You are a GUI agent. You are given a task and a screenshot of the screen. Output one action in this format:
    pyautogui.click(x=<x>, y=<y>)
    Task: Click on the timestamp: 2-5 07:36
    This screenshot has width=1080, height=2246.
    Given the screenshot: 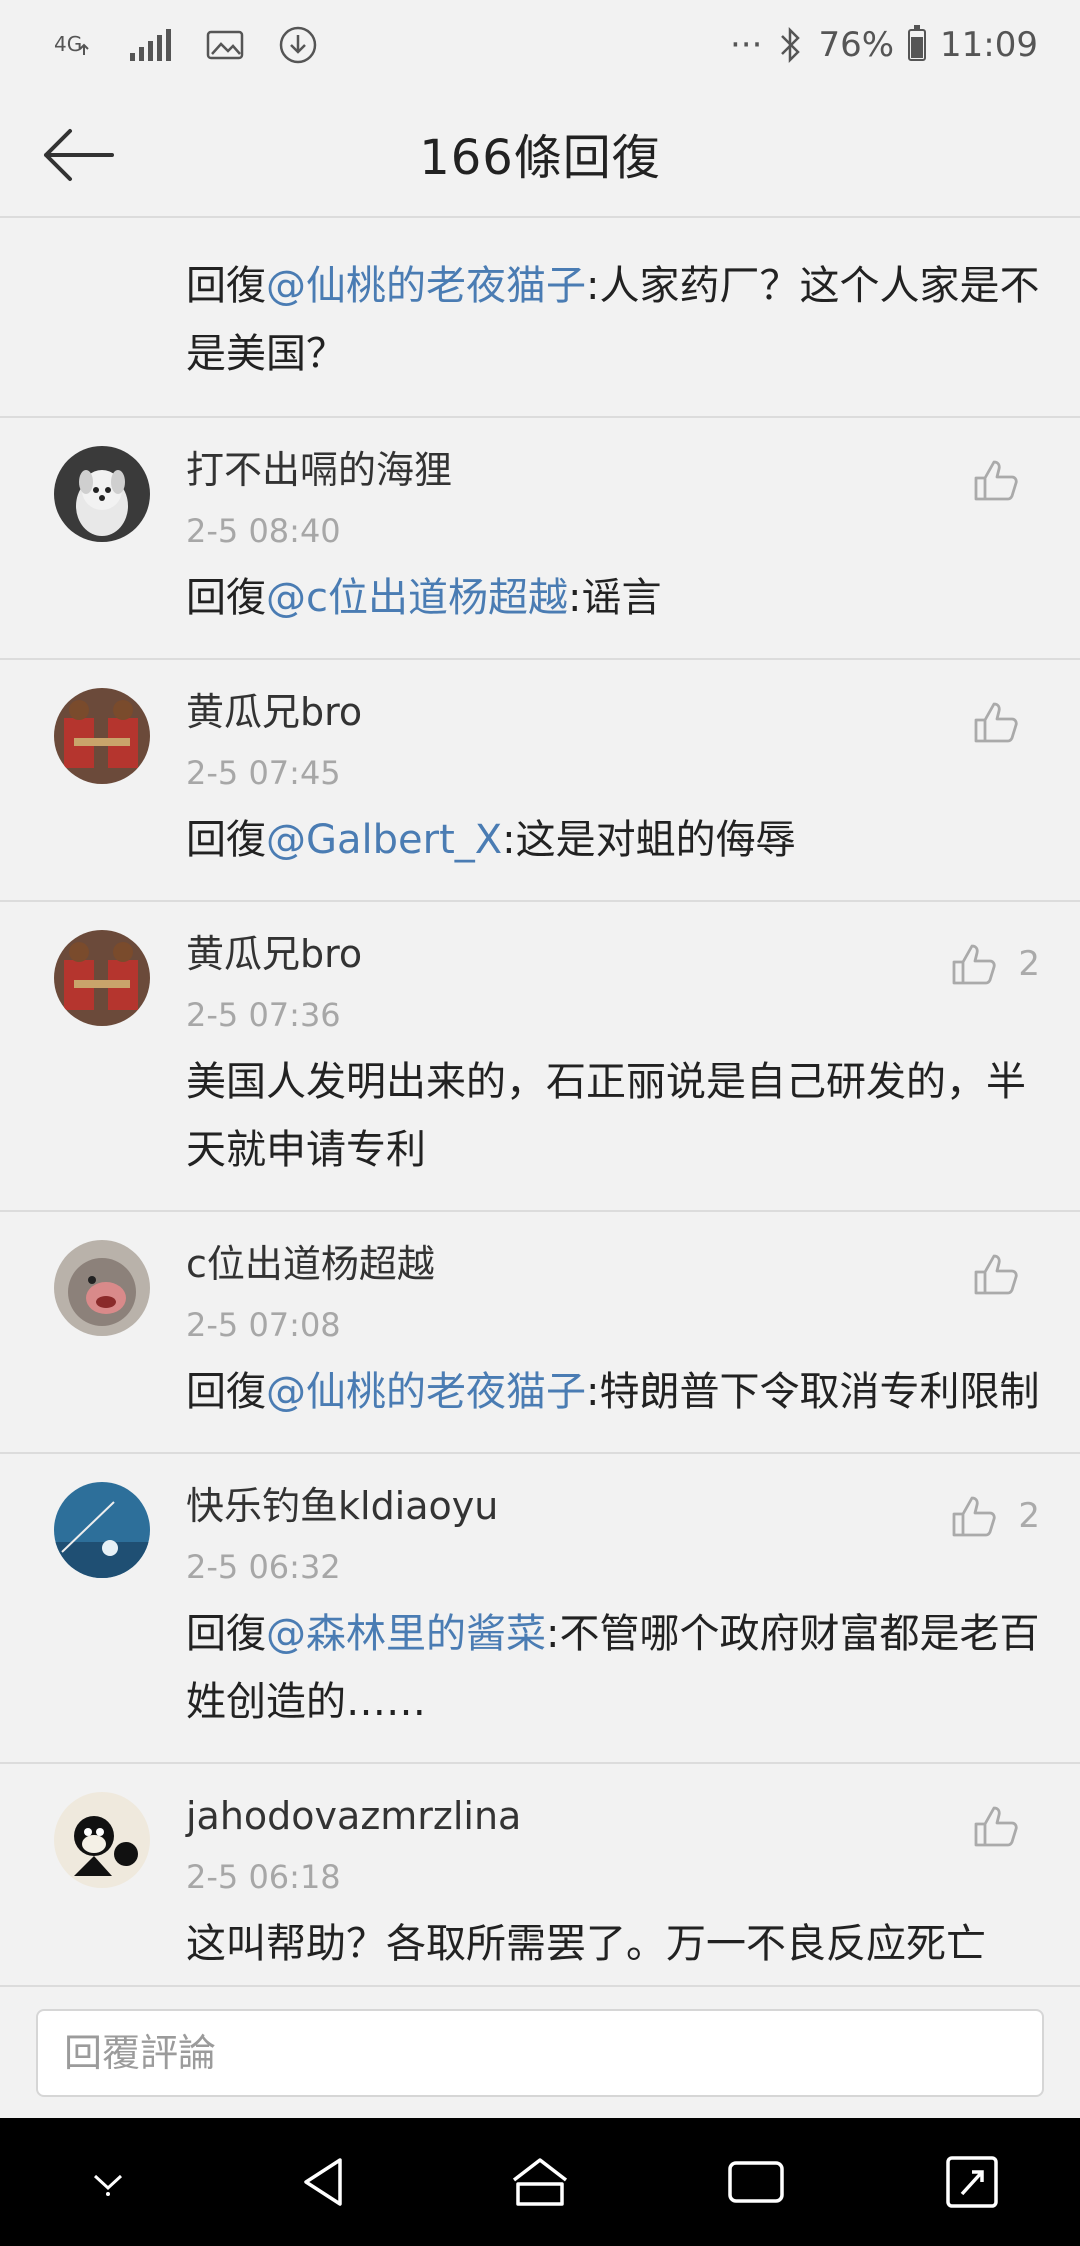 What is the action you would take?
    pyautogui.click(x=263, y=1015)
    